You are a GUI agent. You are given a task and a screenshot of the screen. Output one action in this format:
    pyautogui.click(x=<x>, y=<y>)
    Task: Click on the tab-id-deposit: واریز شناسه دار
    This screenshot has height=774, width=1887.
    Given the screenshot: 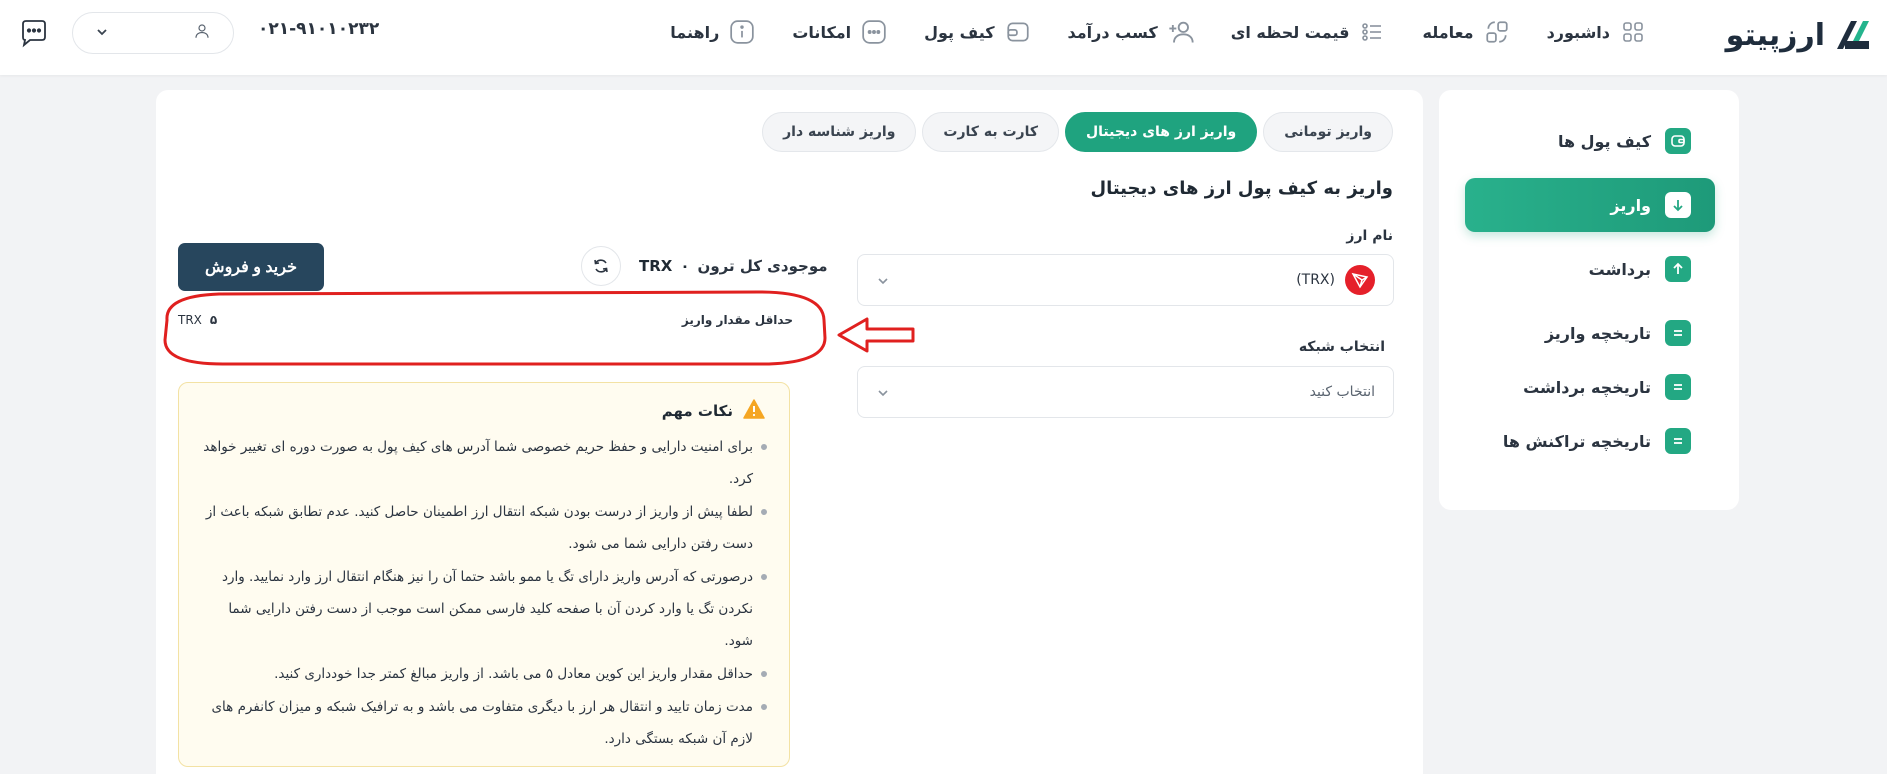 What is the action you would take?
    pyautogui.click(x=839, y=132)
    